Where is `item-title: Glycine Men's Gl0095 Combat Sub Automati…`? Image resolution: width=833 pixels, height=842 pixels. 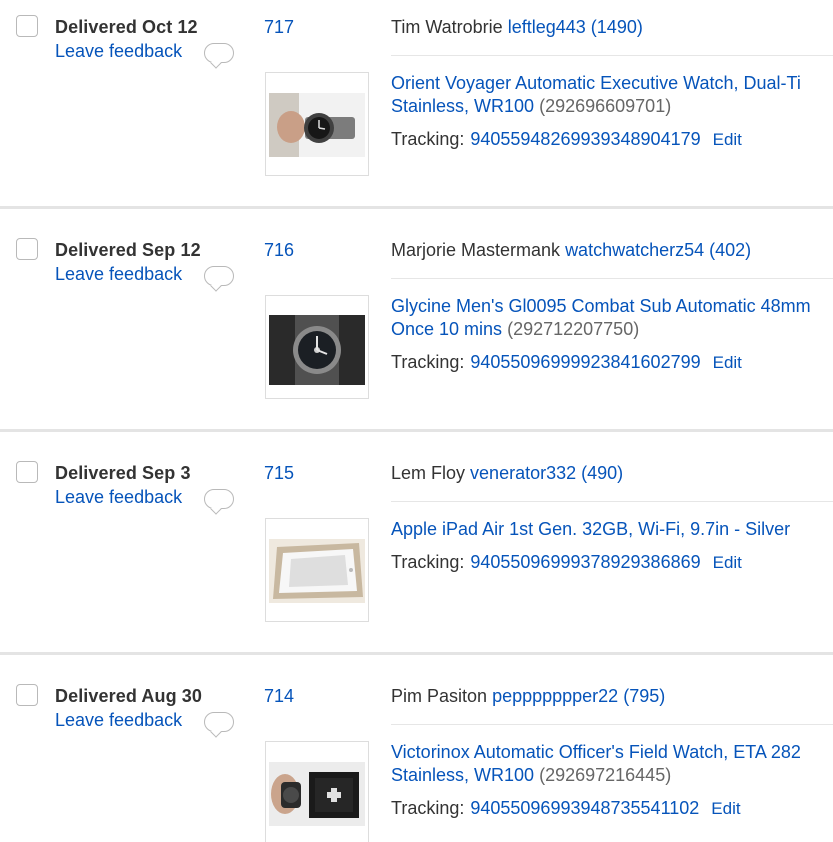
item-title: Glycine Men's Gl0095 Combat Sub Automati… is located at coordinates (612, 318).